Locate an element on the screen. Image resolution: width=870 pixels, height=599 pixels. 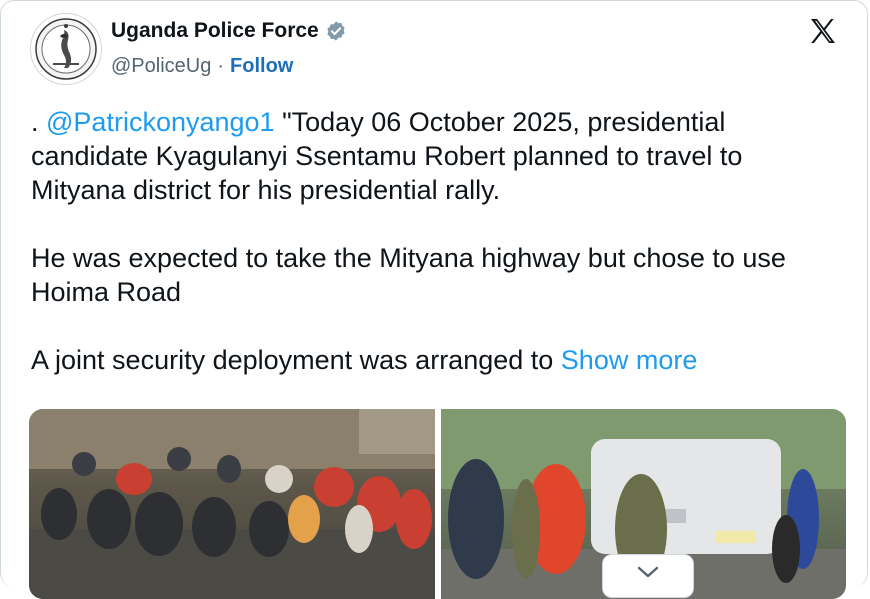
mention-link: @Patrickonyango1 is located at coordinates (160, 122).